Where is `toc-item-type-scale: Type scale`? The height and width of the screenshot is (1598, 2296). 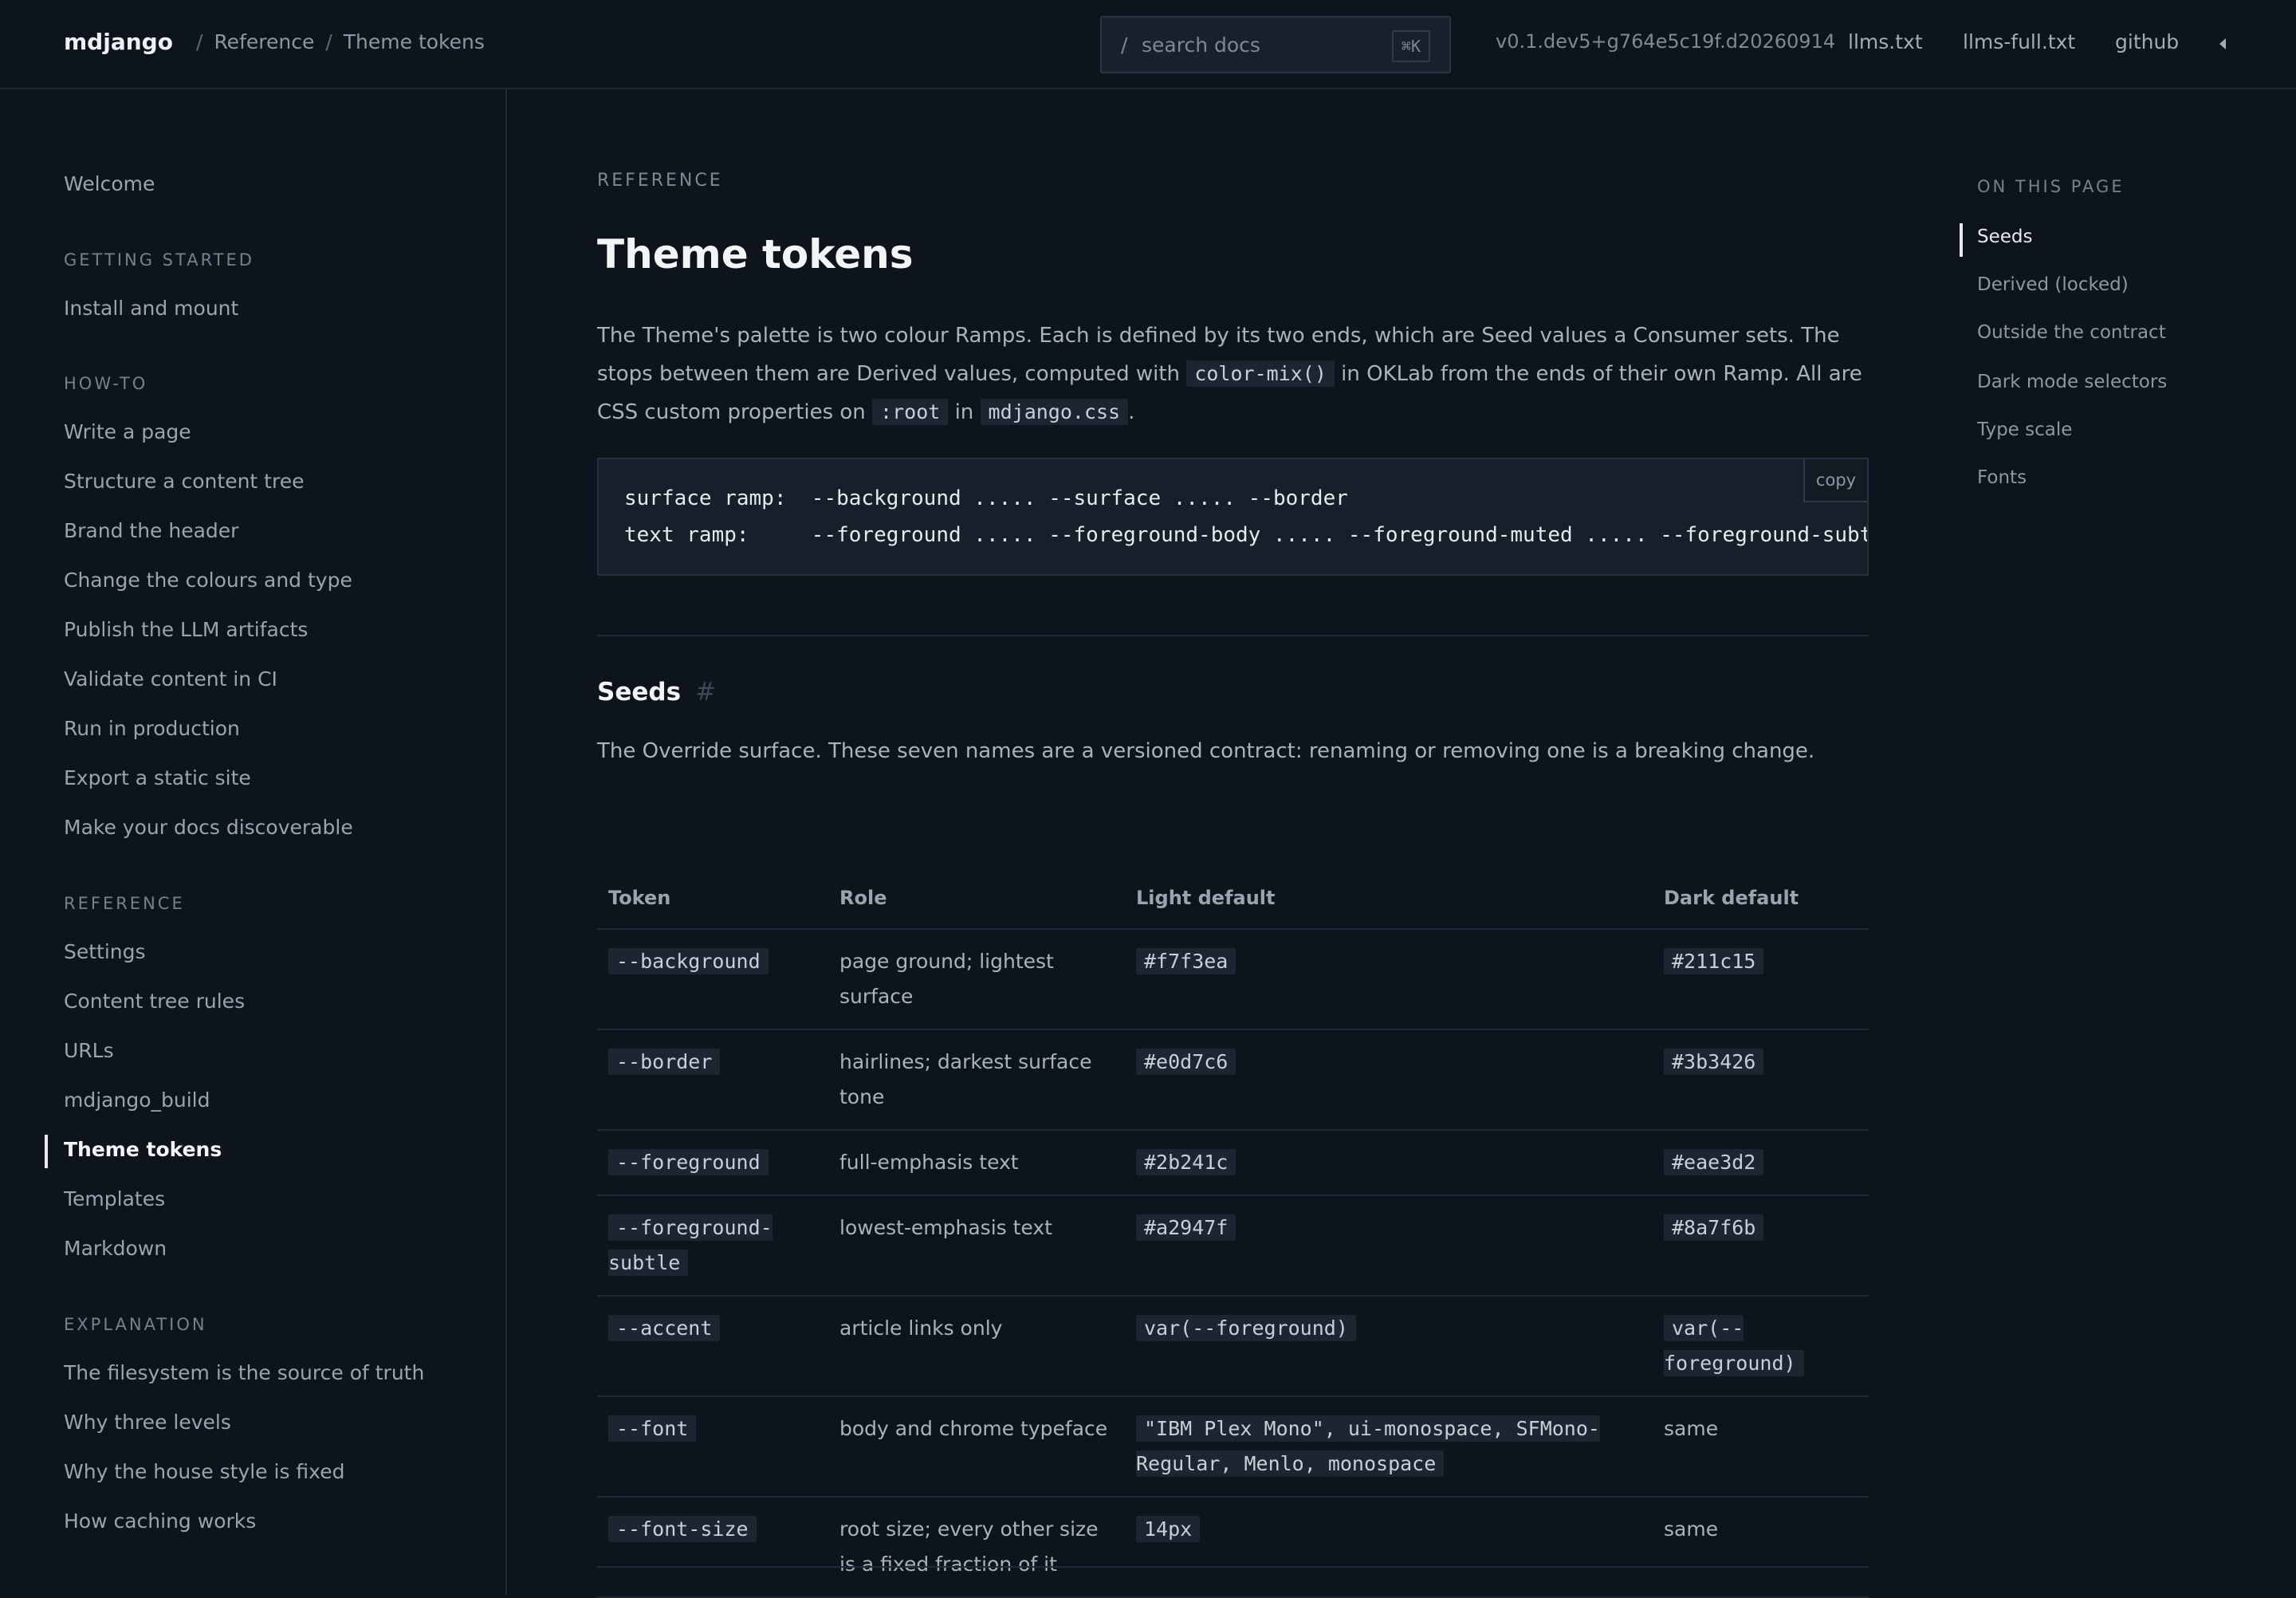 toc-item-type-scale: Type scale is located at coordinates (2024, 429).